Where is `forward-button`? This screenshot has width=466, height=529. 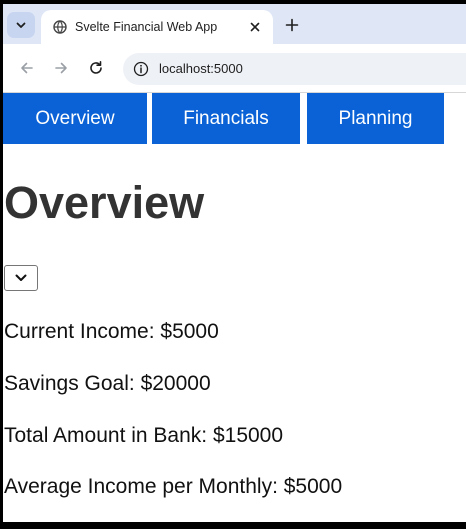
forward-button is located at coordinates (61, 68).